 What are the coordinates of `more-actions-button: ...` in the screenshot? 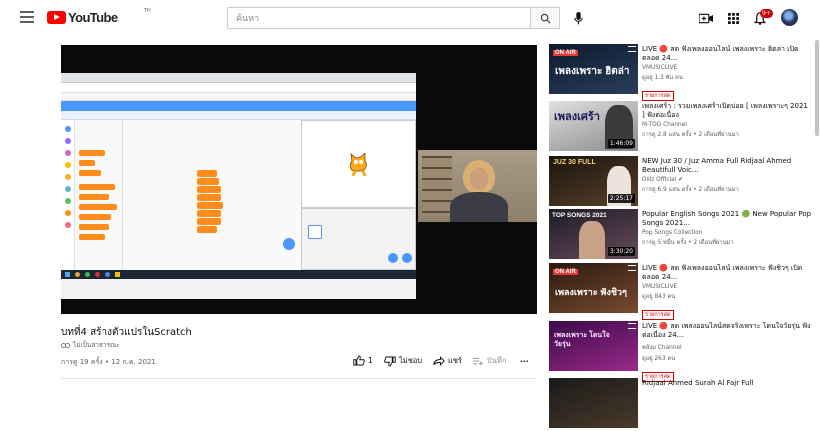 It's located at (524, 359).